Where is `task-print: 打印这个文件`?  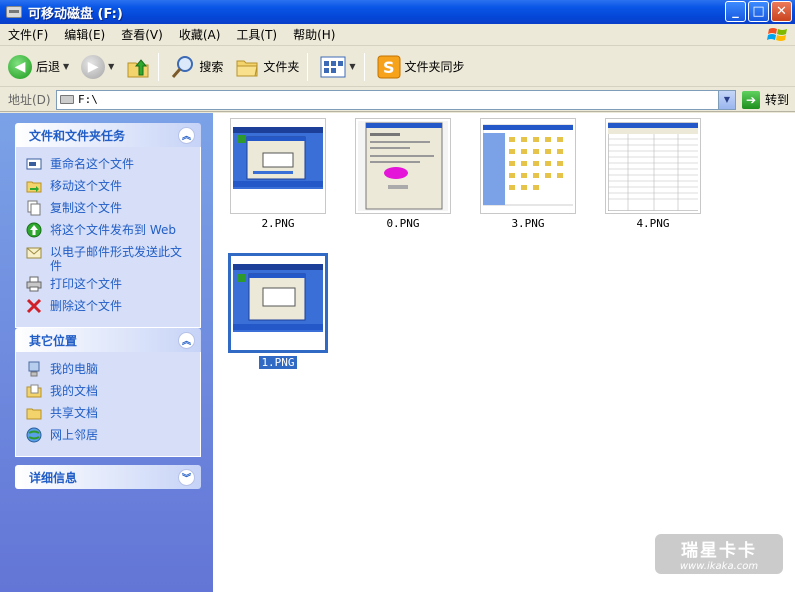
task-print: 打印这个文件 is located at coordinates (109, 285).